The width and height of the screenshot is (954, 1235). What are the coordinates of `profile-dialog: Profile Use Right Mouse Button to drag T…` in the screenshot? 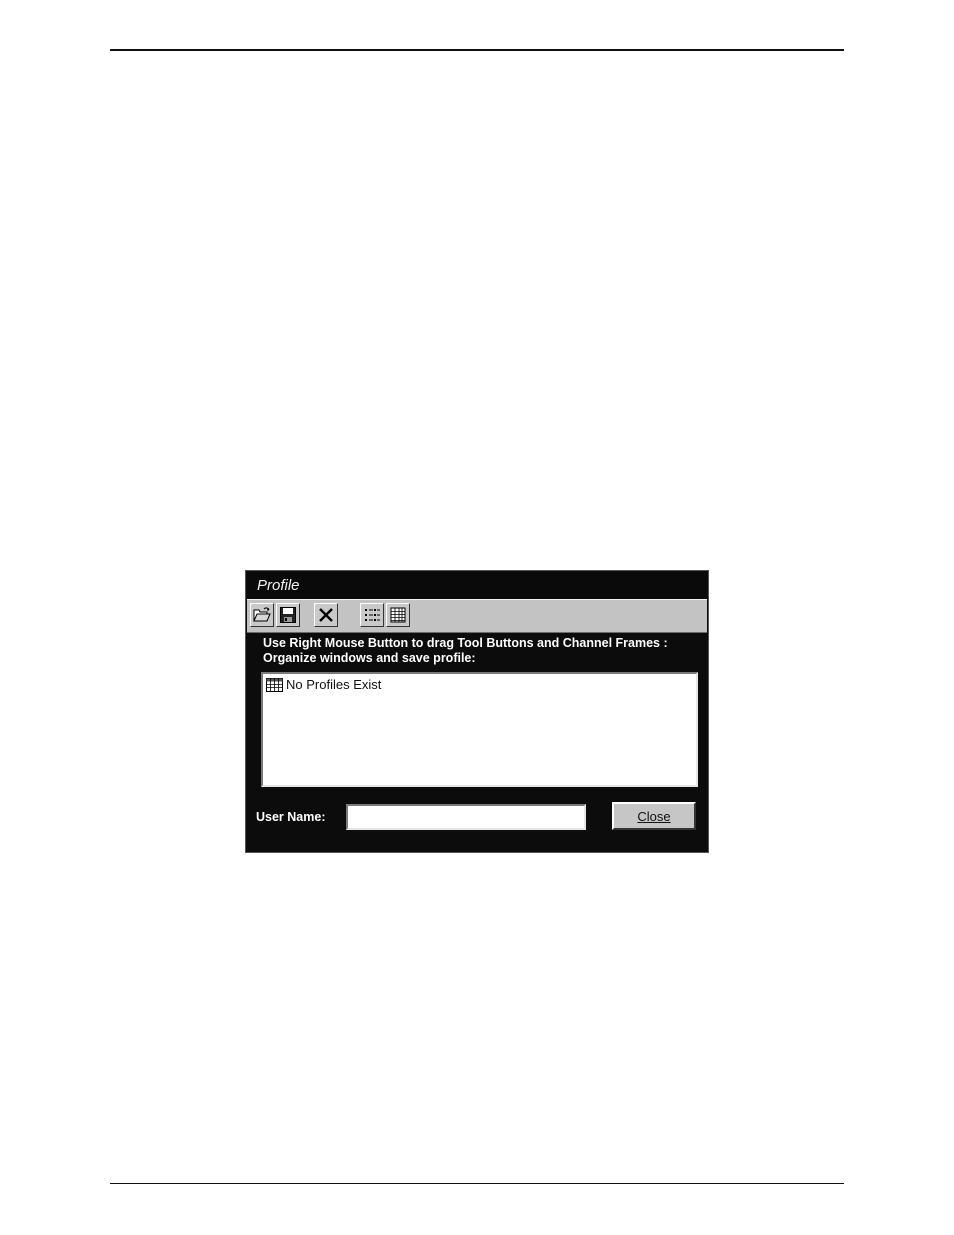 It's located at (477, 711).